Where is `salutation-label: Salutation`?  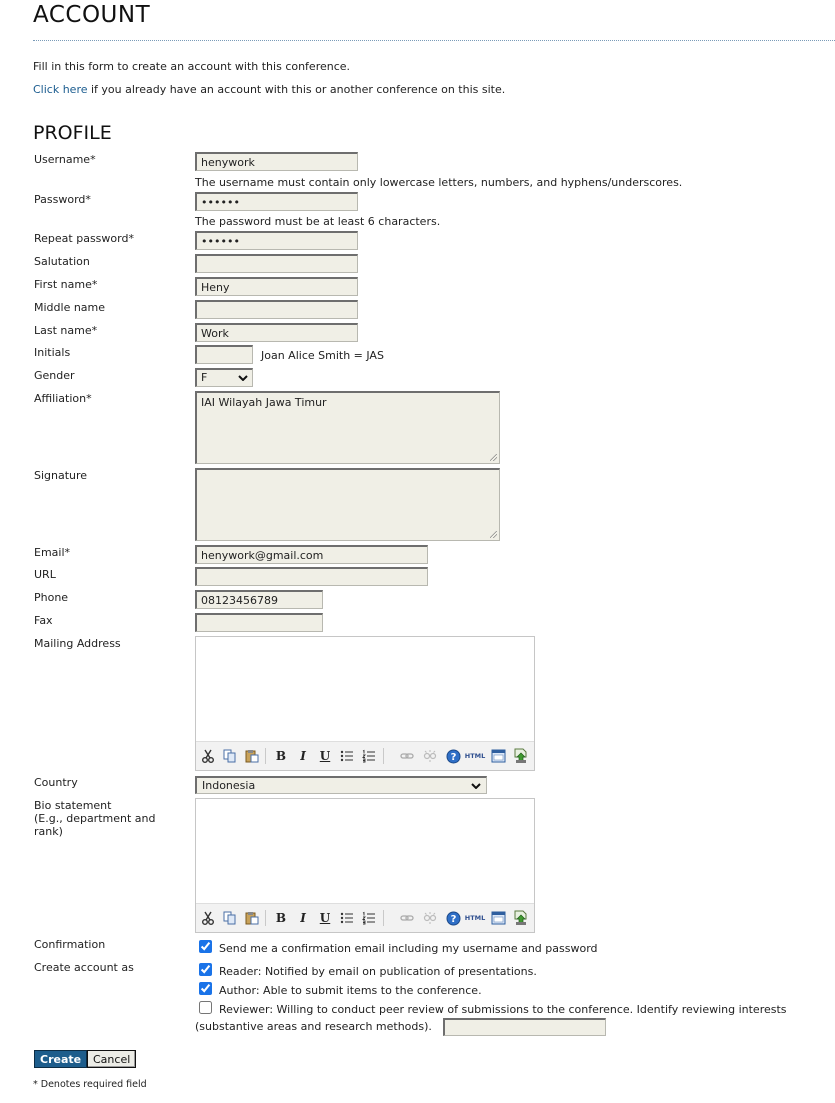 salutation-label: Salutation is located at coordinates (62, 261).